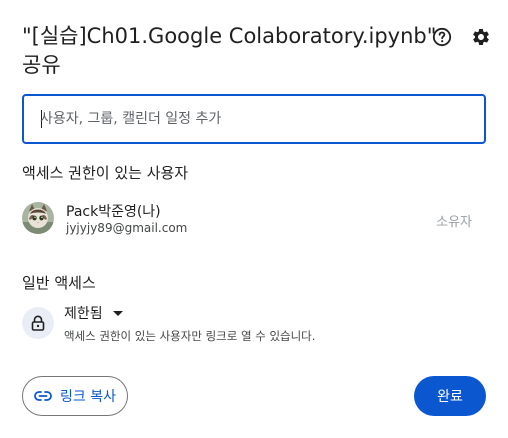 Image resolution: width=508 pixels, height=438 pixels. I want to click on access-section-title: 액세스 권한이 있는 사용자, so click(105, 173).